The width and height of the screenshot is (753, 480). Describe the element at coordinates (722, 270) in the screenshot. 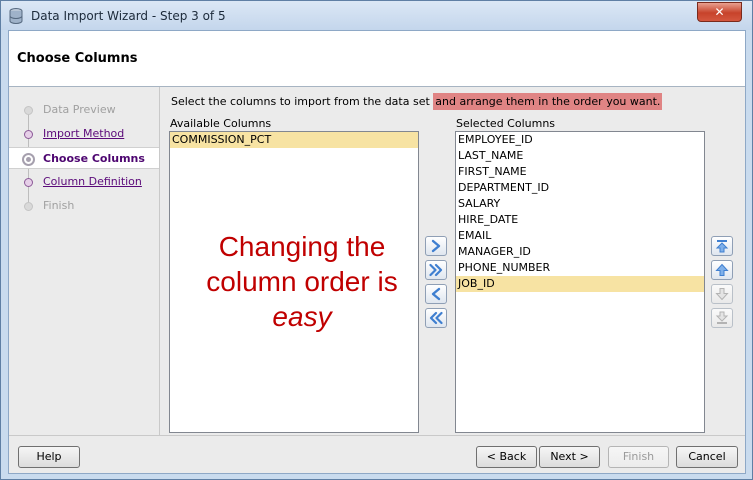

I see `move-up-button` at that location.